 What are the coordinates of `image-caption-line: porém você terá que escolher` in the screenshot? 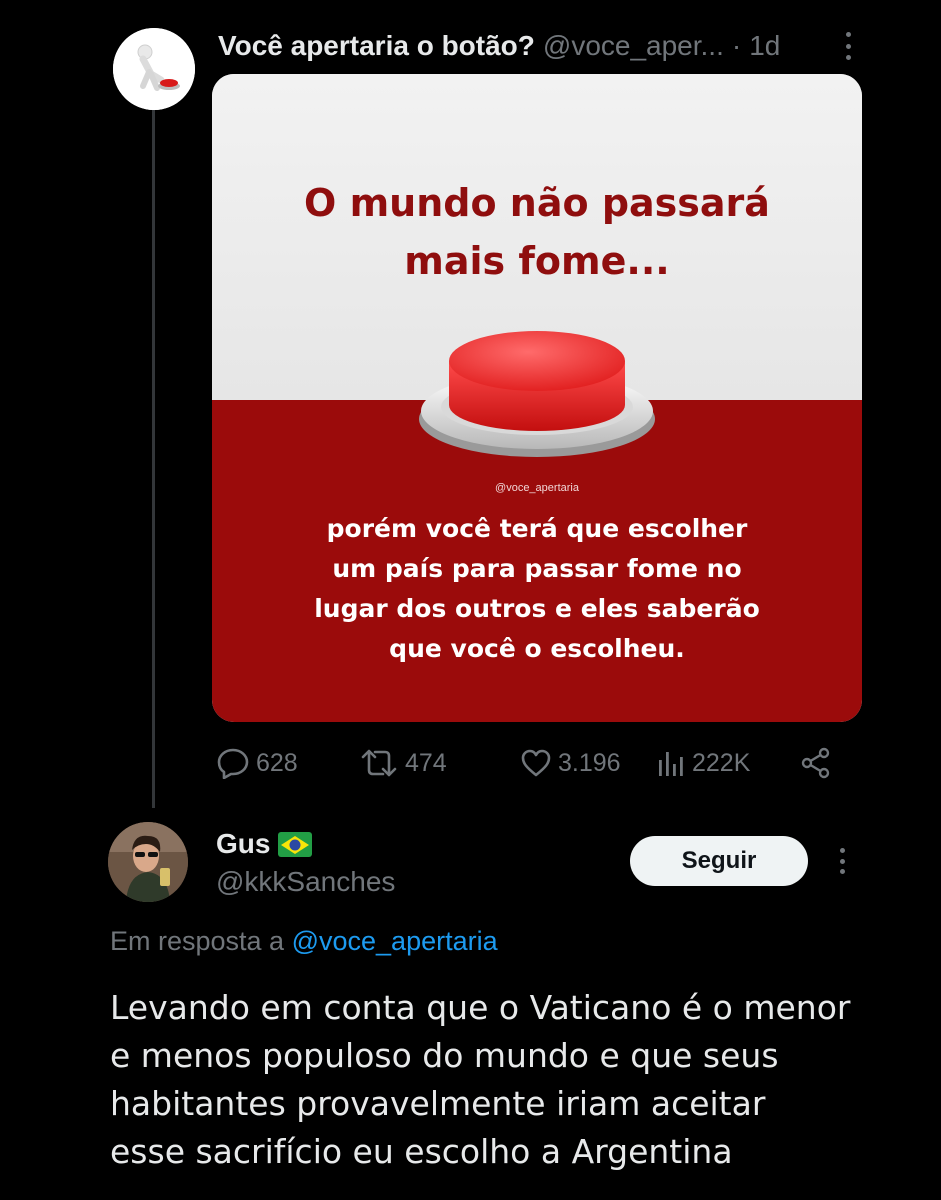 It's located at (537, 528).